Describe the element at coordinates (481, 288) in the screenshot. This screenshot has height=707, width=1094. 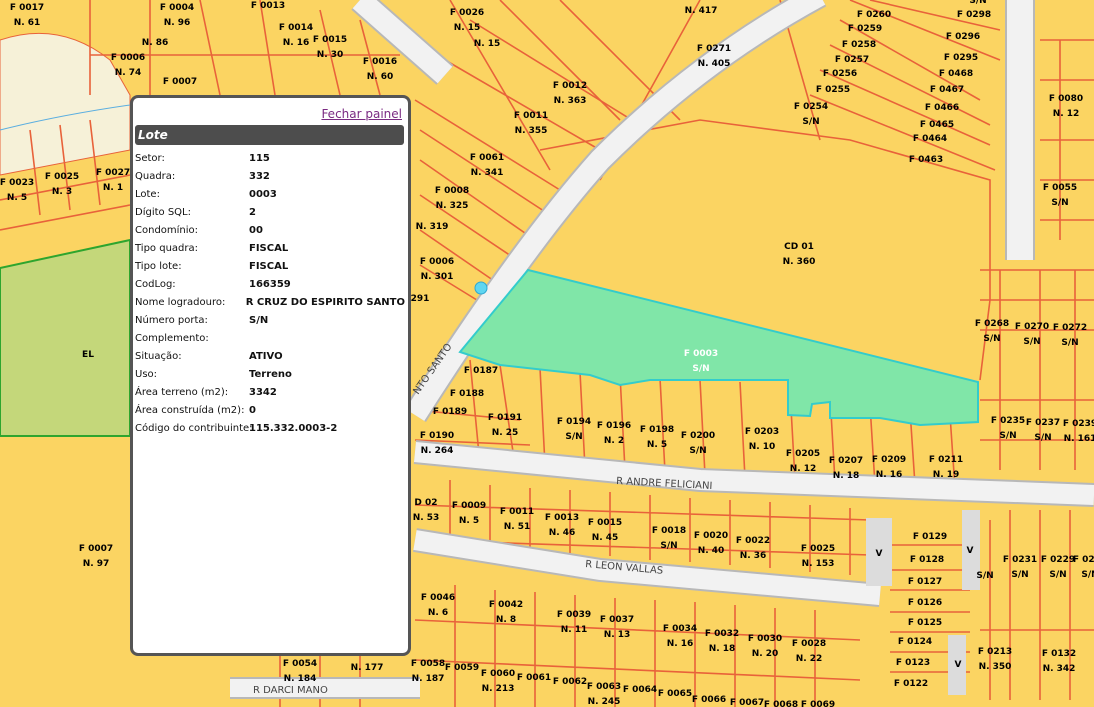
I see `map-marker` at that location.